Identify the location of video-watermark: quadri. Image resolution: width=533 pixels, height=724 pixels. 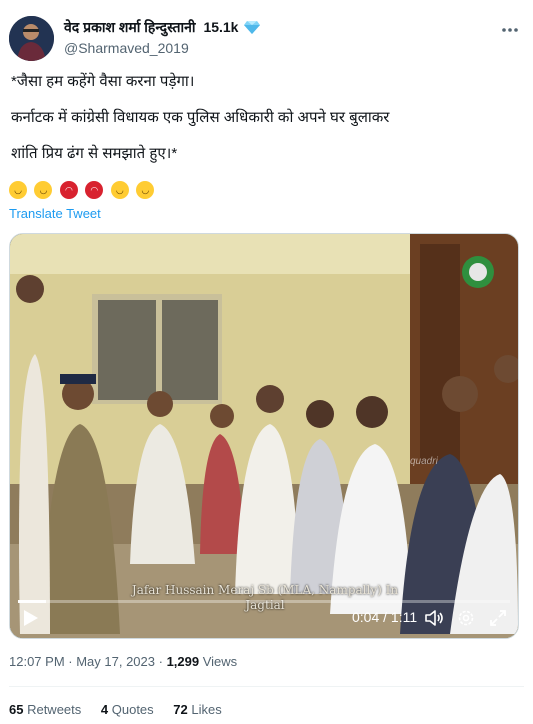
(424, 461).